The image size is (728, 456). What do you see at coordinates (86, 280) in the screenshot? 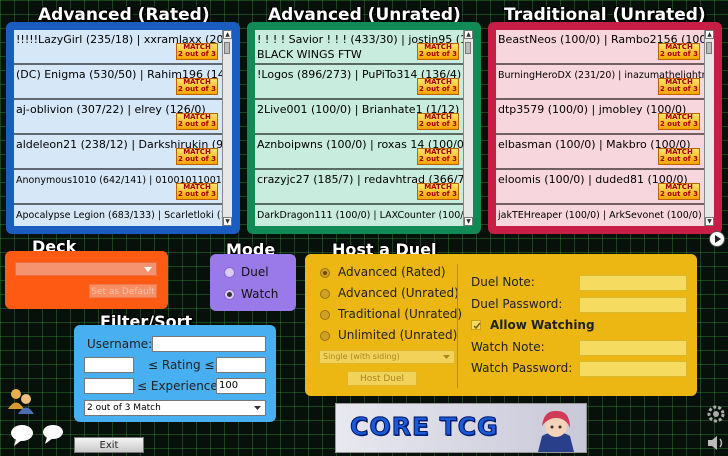
I see `deck-panel: Set as Default` at bounding box center [86, 280].